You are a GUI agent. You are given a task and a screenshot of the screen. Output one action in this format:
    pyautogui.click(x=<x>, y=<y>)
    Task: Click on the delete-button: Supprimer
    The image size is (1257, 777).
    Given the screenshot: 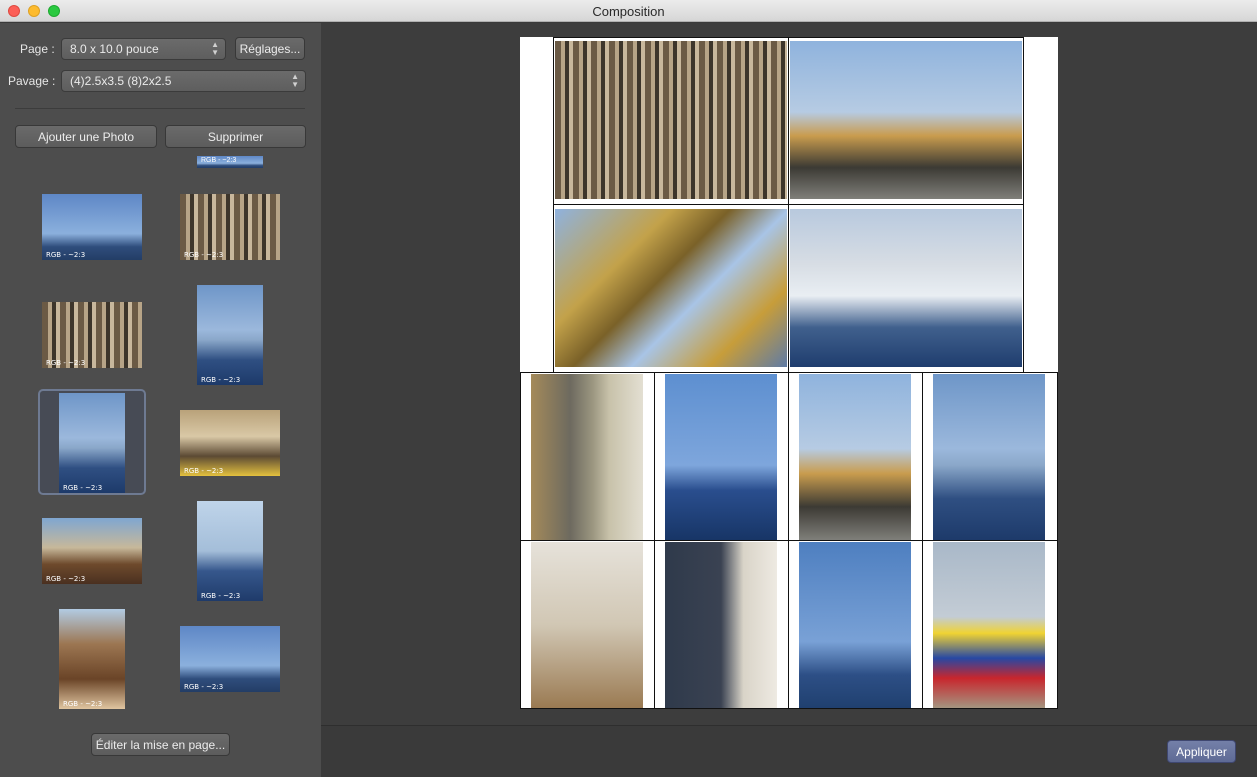 What is the action you would take?
    pyautogui.click(x=235, y=136)
    